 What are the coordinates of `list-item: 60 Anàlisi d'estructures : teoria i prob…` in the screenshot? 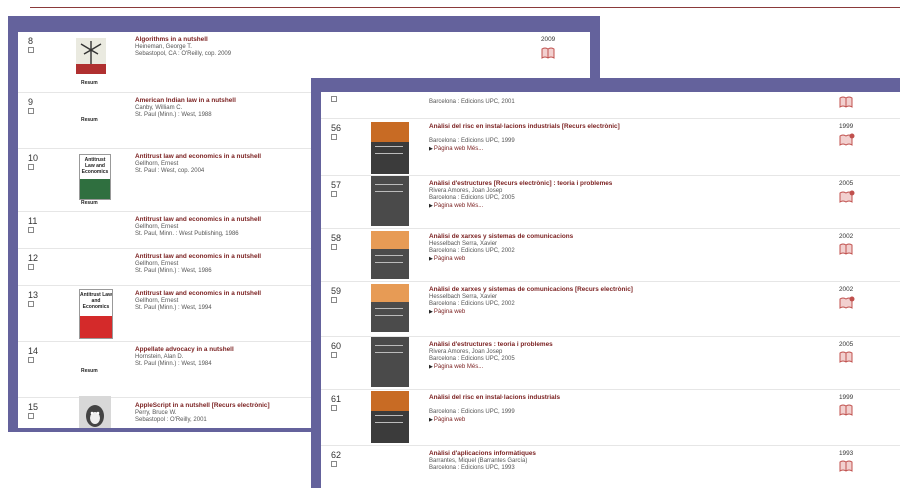 It's located at (610, 363).